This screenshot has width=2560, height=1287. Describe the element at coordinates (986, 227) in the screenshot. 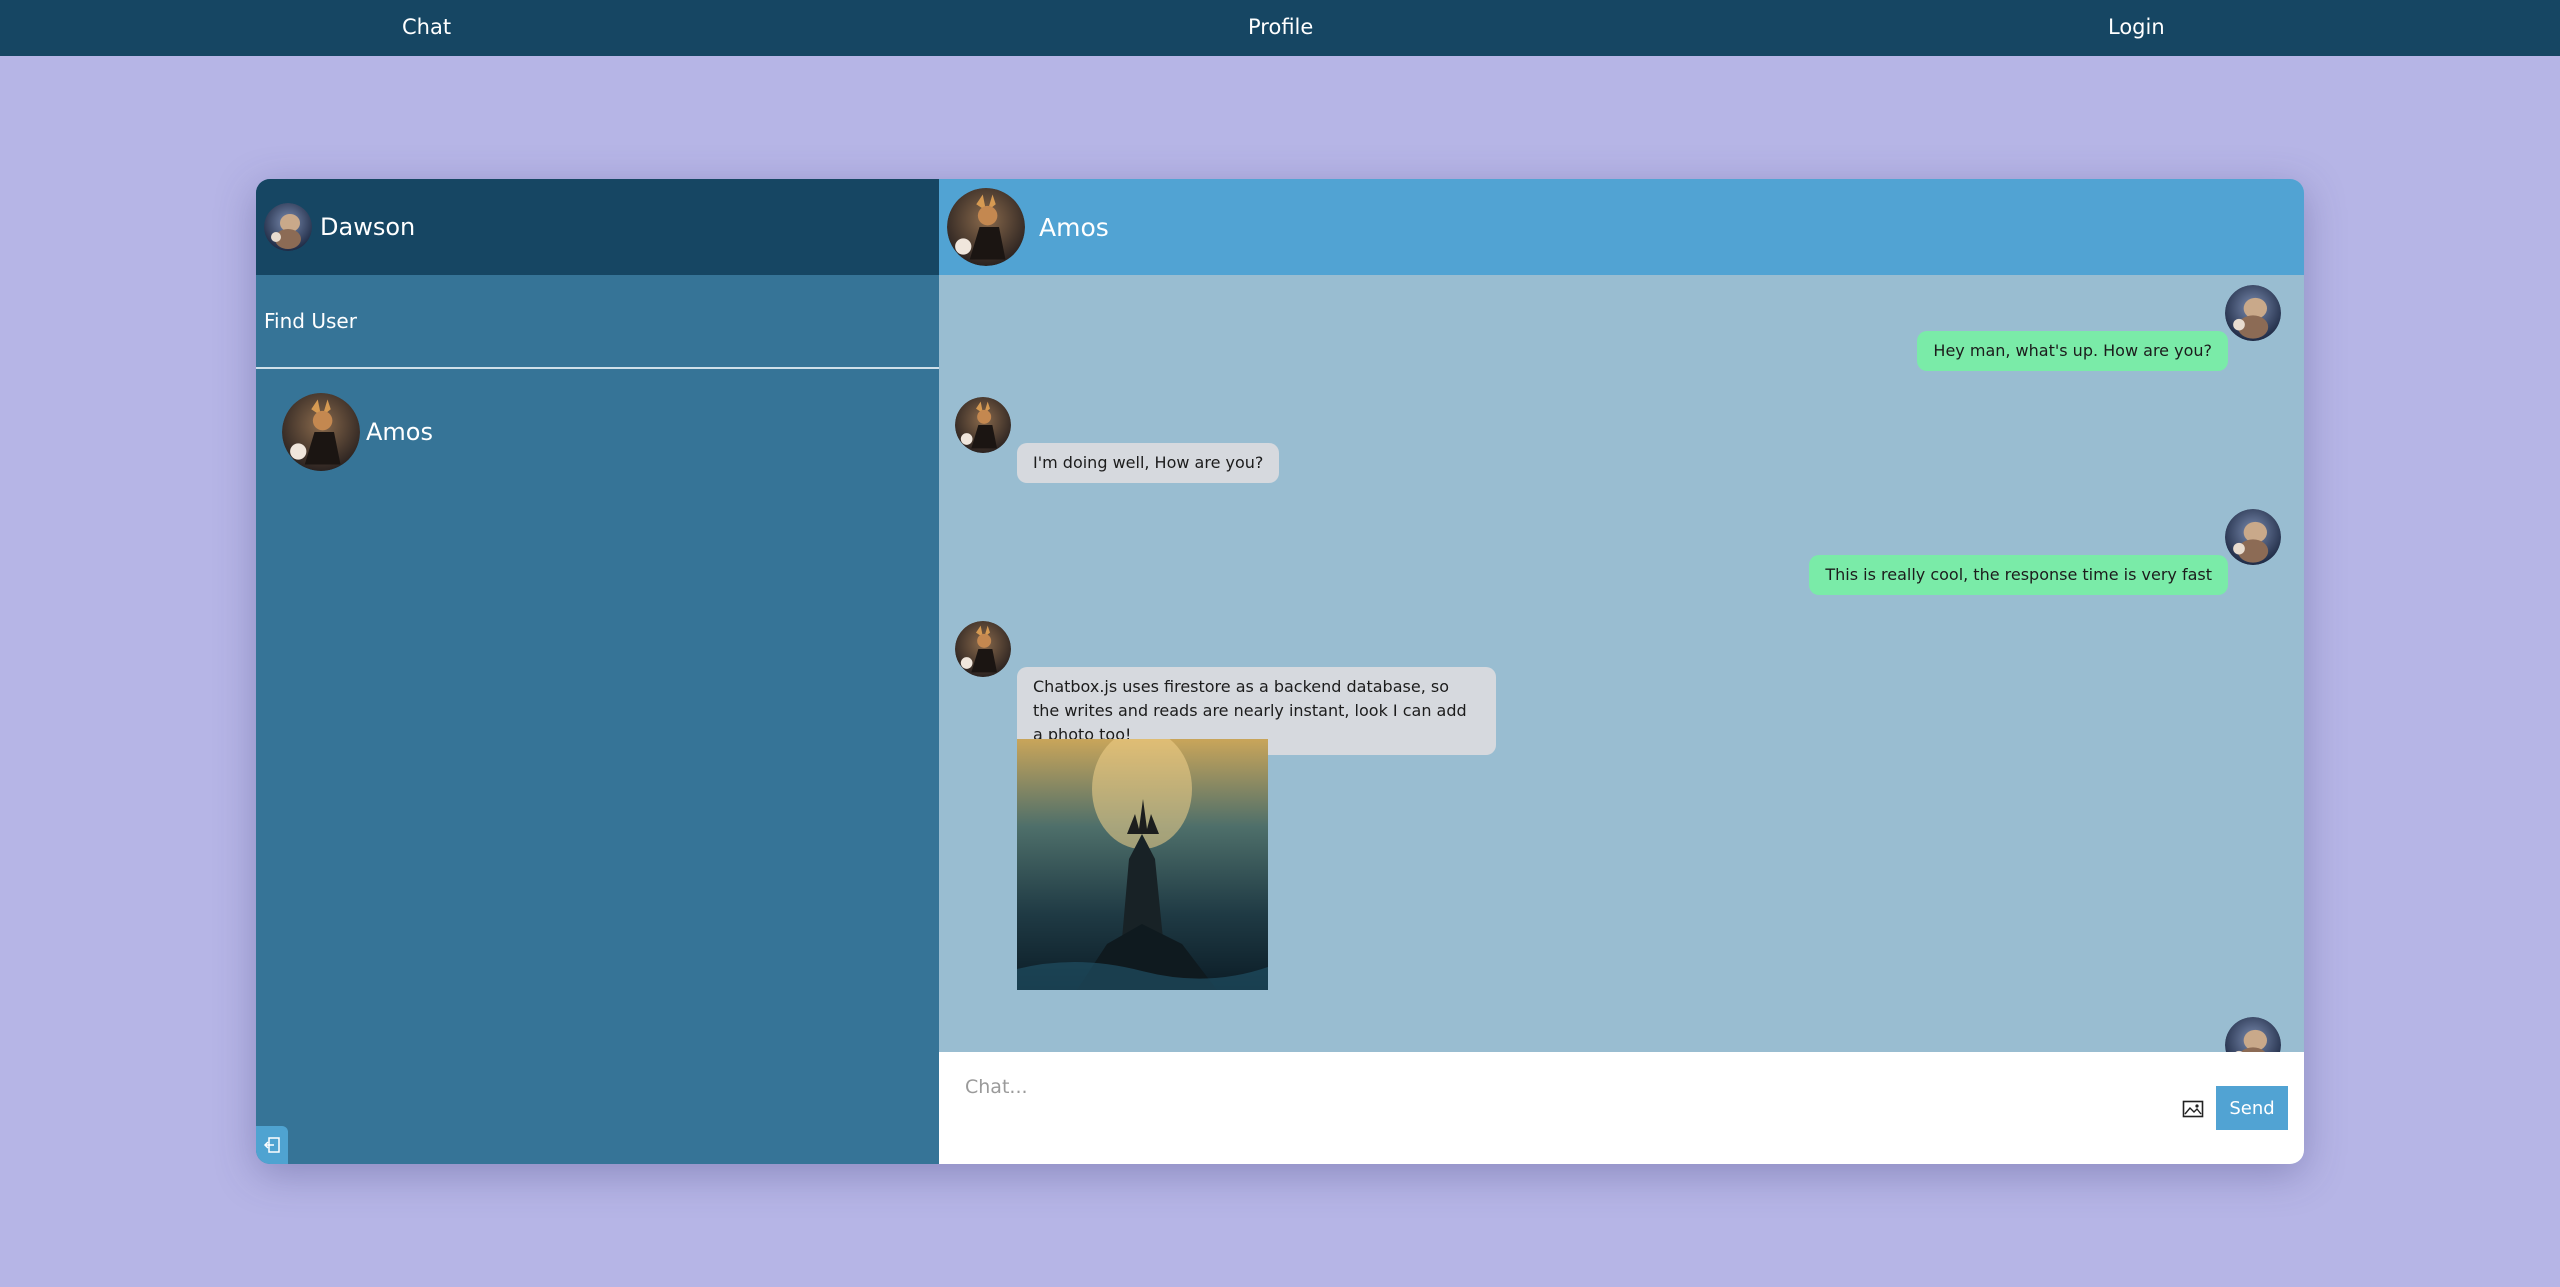

I see `recipient-avatar` at that location.